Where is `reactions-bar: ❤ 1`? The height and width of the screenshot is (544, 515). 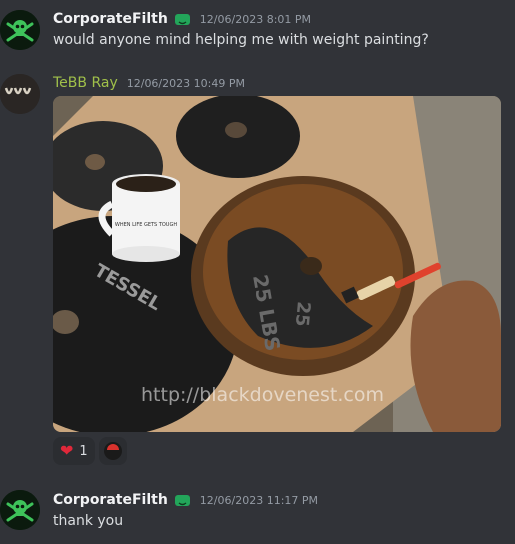
reactions-bar: ❤ 1 is located at coordinates (90, 451).